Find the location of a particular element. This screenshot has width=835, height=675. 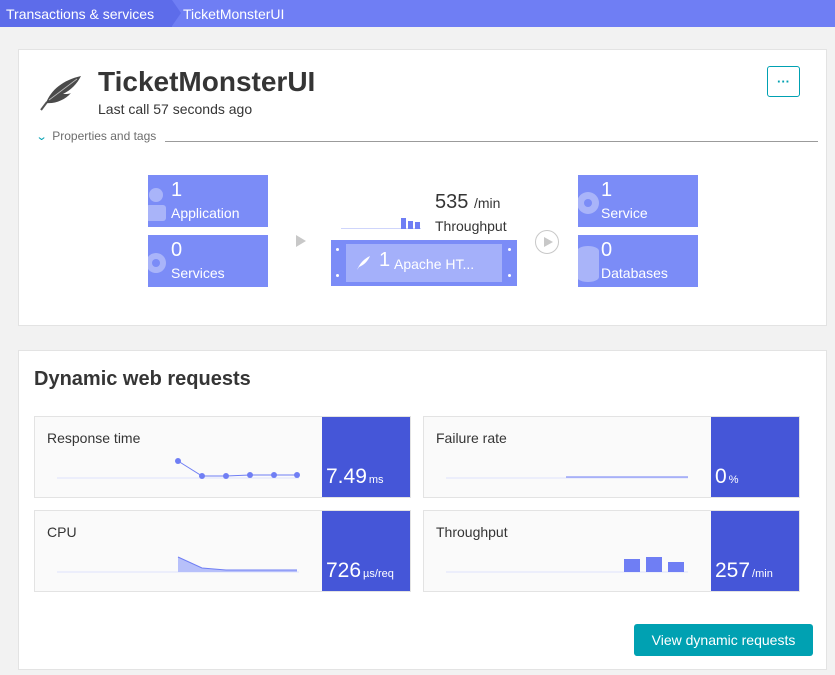

failure-rate-sparkline is located at coordinates (567, 477).